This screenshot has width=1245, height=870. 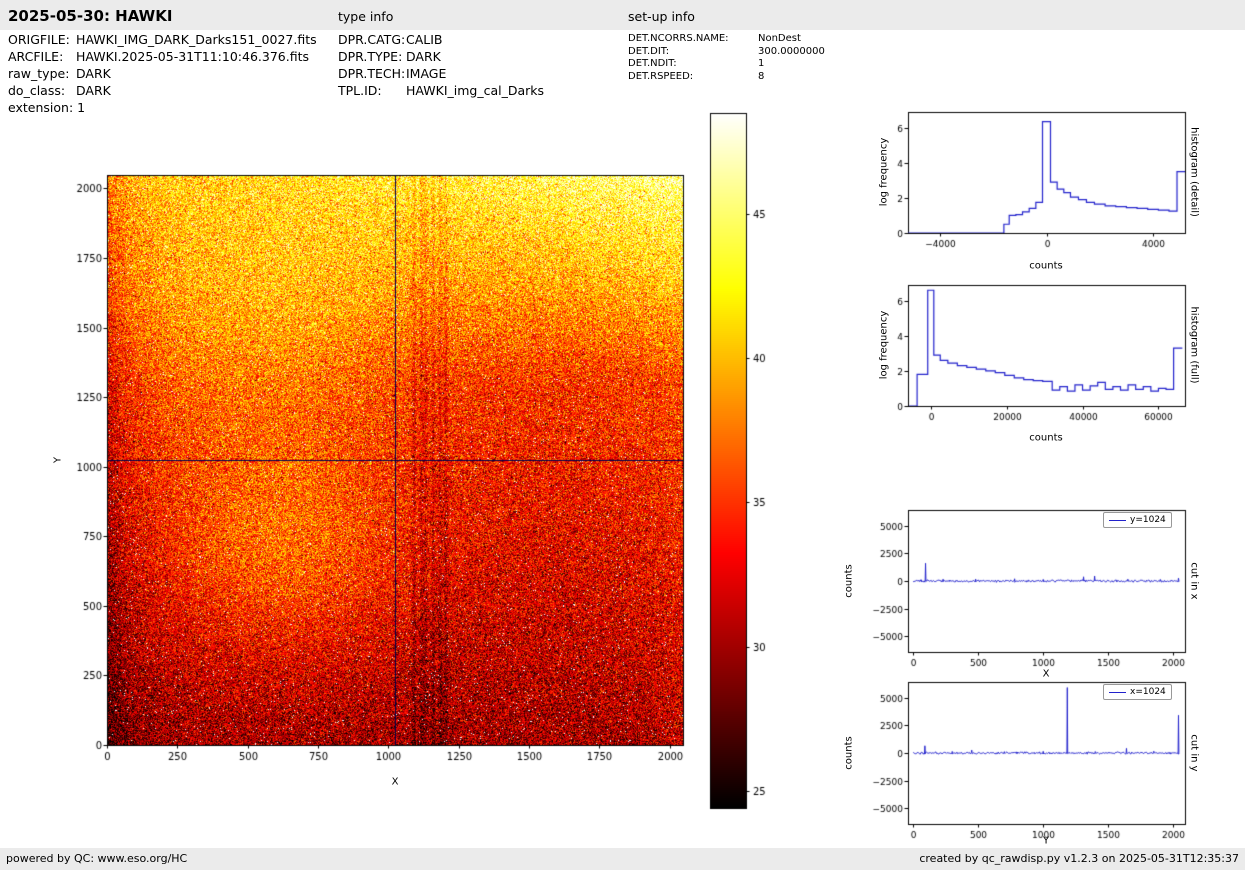 What do you see at coordinates (97, 858) in the screenshot?
I see `footer-powered-by: powered by QC: www.eso.org/HC` at bounding box center [97, 858].